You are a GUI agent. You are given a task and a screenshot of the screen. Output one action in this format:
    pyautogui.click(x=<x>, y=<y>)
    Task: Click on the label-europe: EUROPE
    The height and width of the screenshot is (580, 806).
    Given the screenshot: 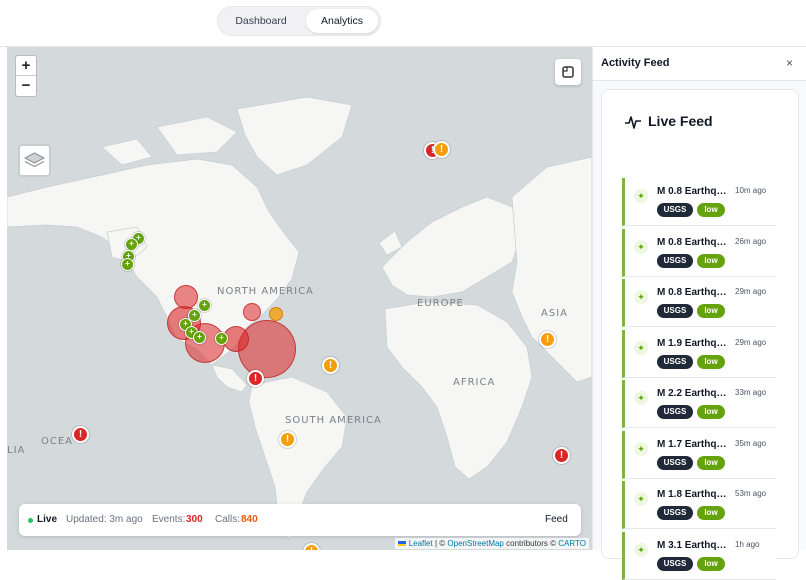 What is the action you would take?
    pyautogui.click(x=440, y=303)
    